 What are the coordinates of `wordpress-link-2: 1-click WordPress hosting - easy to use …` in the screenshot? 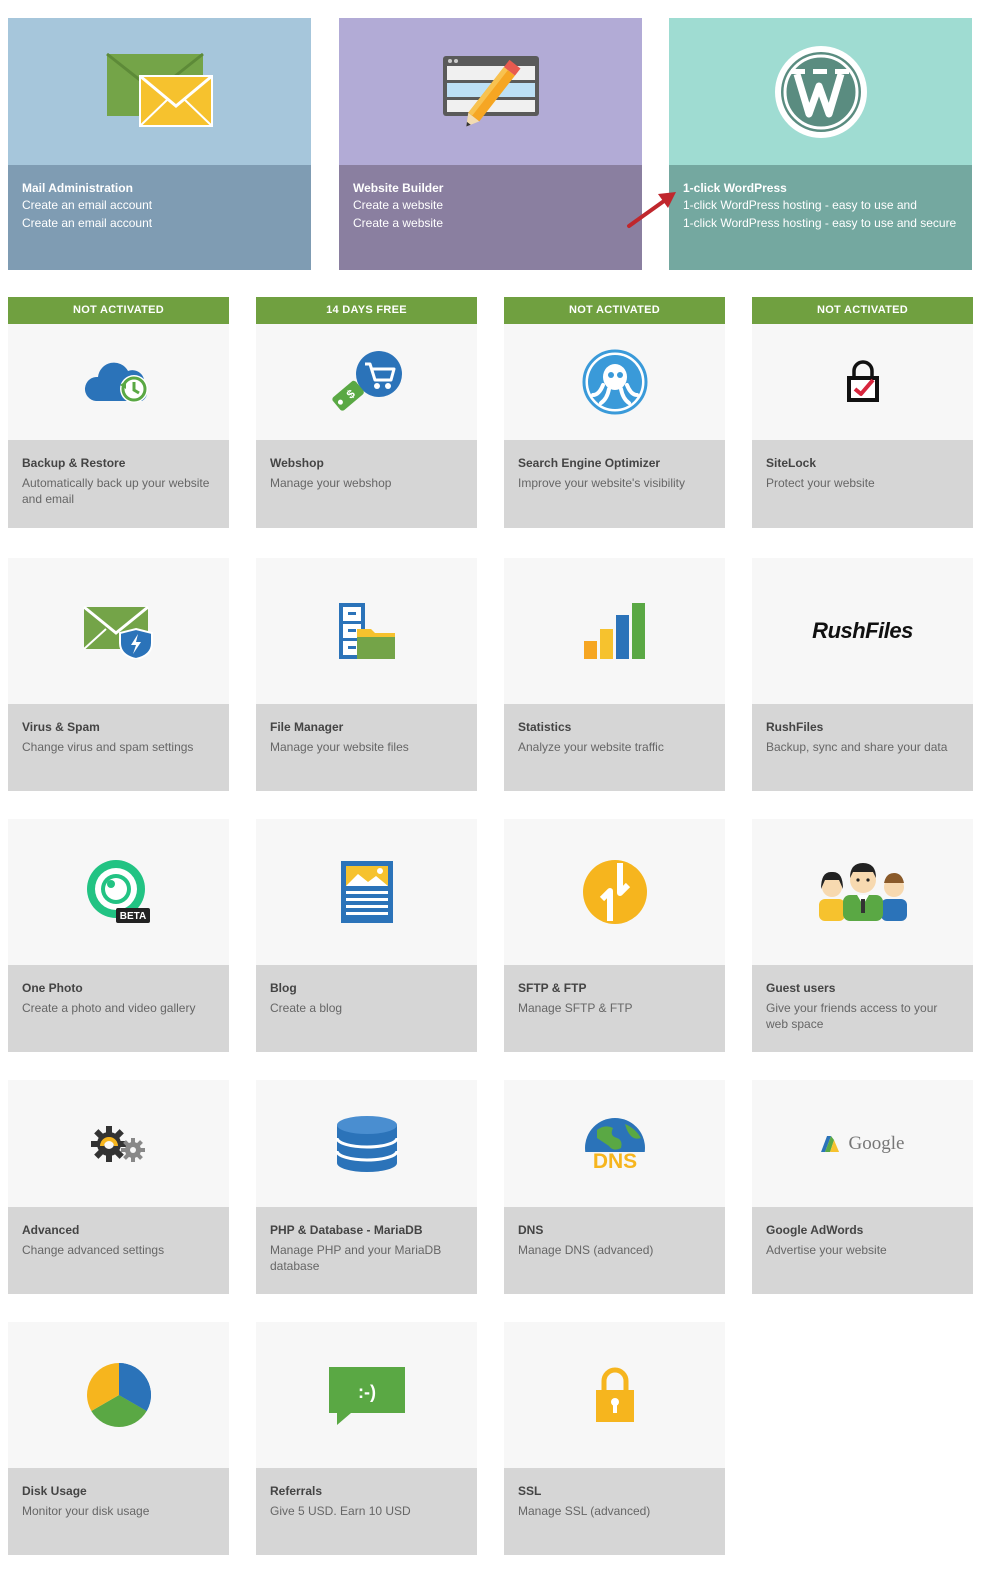 It's located at (820, 223).